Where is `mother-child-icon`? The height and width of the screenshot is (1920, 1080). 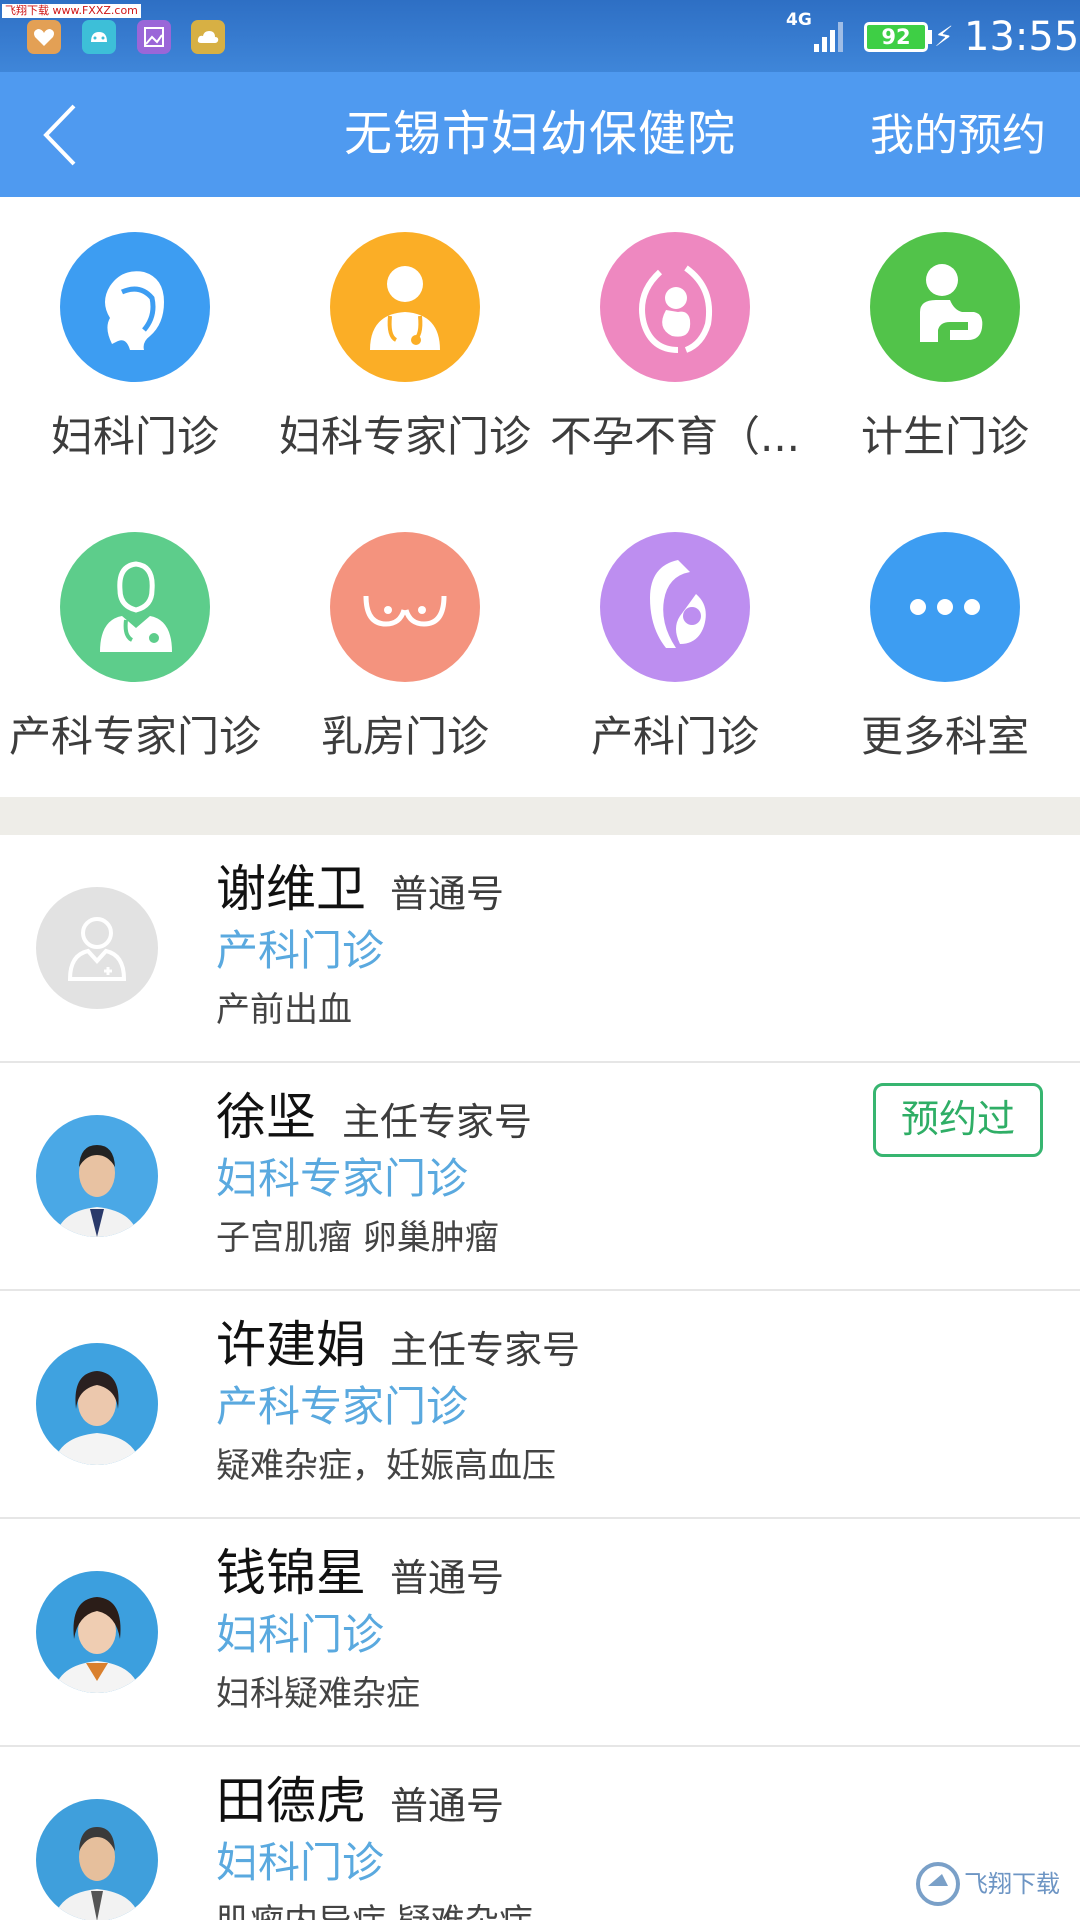 mother-child-icon is located at coordinates (945, 307).